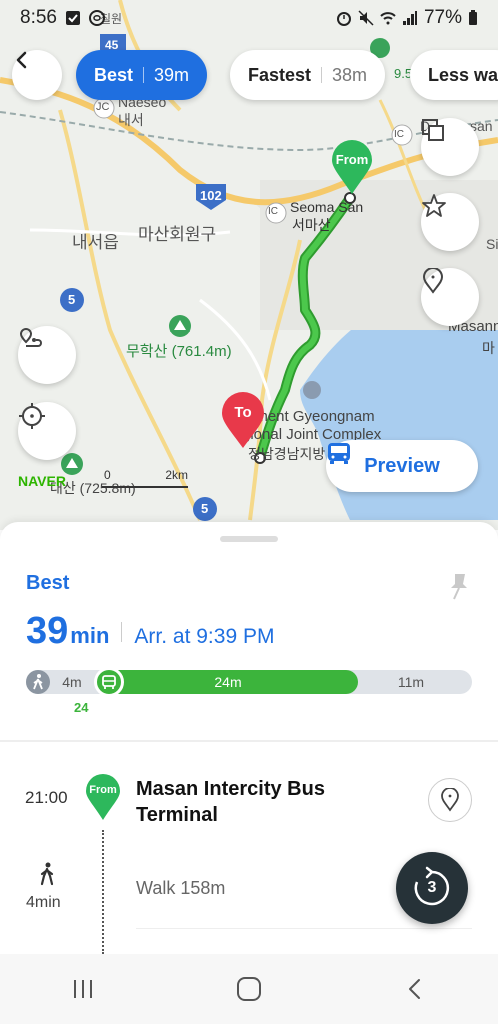 This screenshot has height=1024, width=498. Describe the element at coordinates (42, 481) in the screenshot. I see `naver-logo: NAVER` at that location.